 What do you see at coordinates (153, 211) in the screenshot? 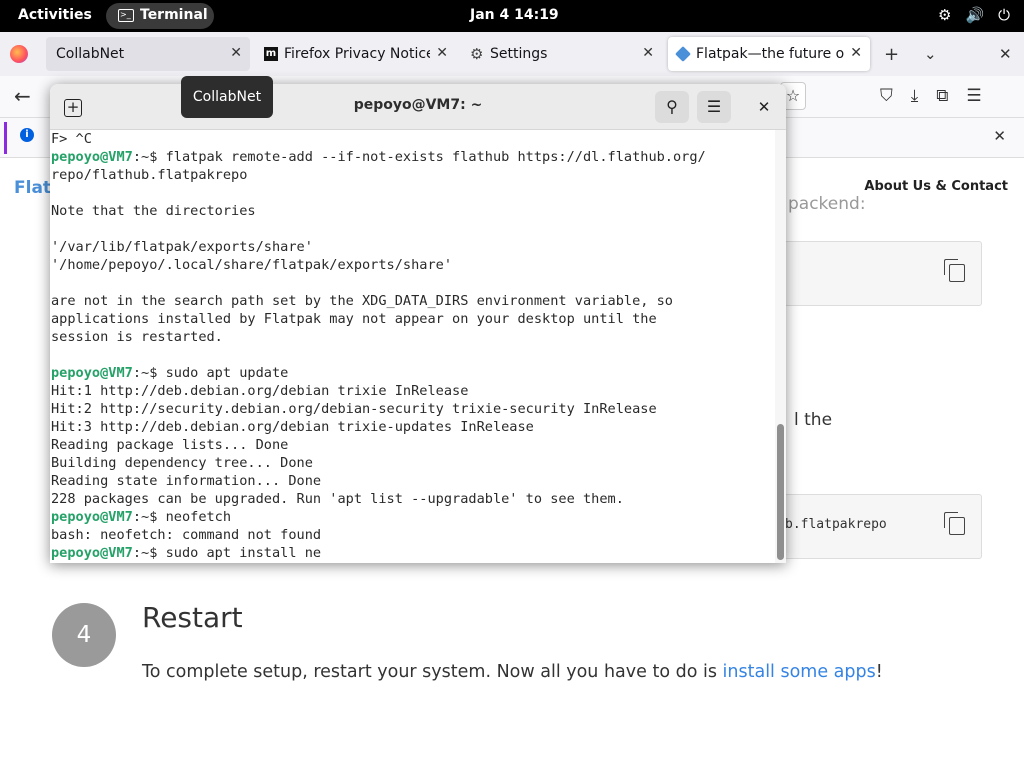
I see `line-text: Note that the directories` at bounding box center [153, 211].